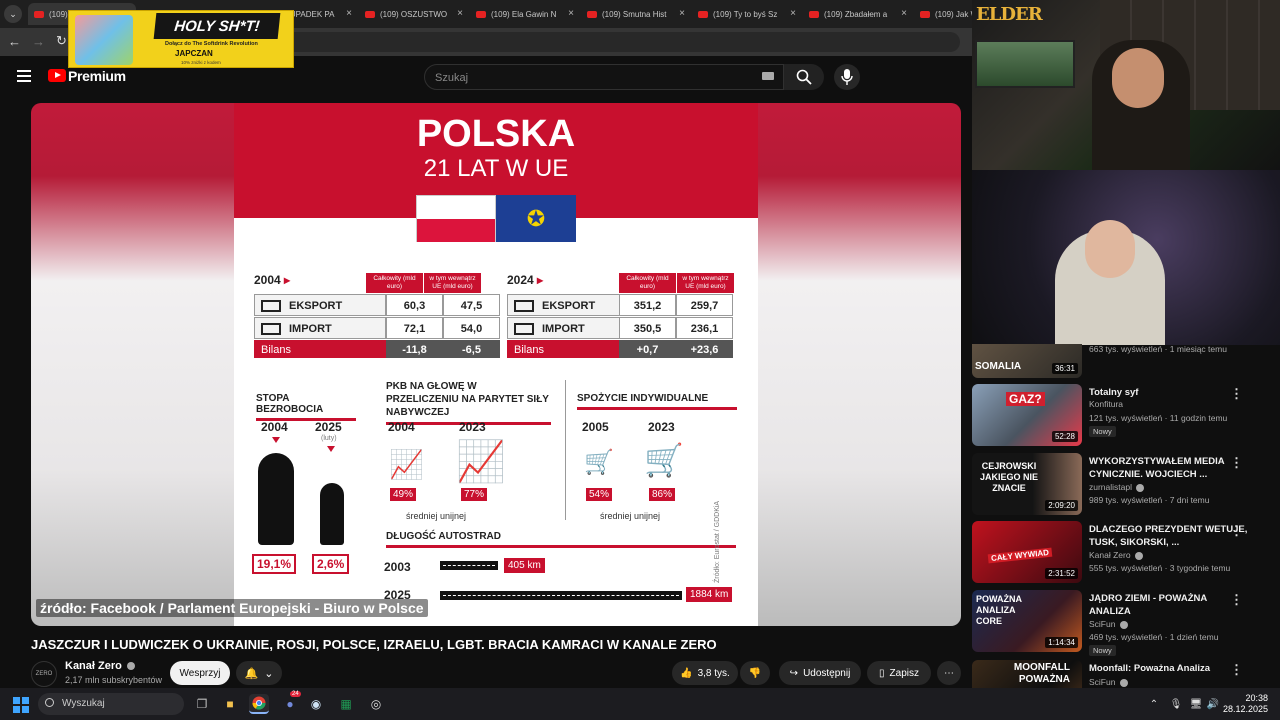 The height and width of the screenshot is (720, 1280). I want to click on support-button: Wesprzyj, so click(200, 673).